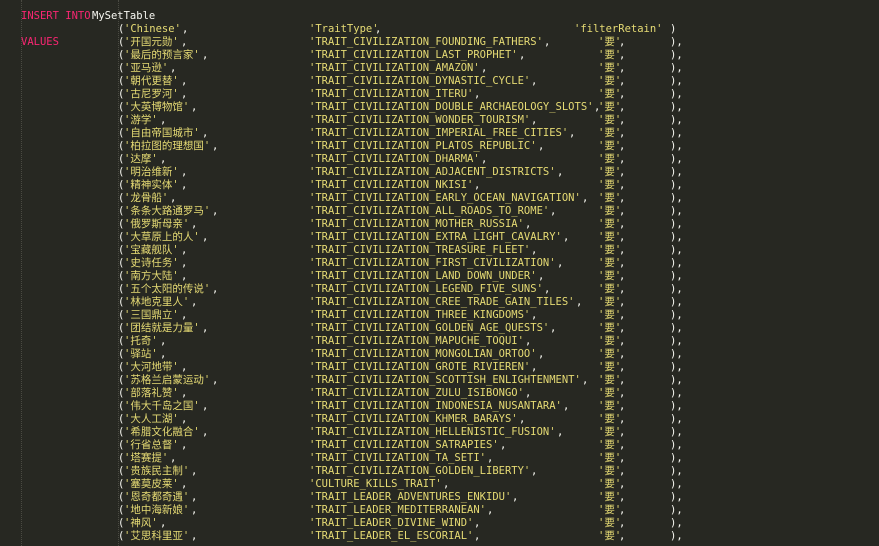 The image size is (879, 546). What do you see at coordinates (151, 81) in the screenshot?
I see `row-chinese-name: '朝代更替'` at bounding box center [151, 81].